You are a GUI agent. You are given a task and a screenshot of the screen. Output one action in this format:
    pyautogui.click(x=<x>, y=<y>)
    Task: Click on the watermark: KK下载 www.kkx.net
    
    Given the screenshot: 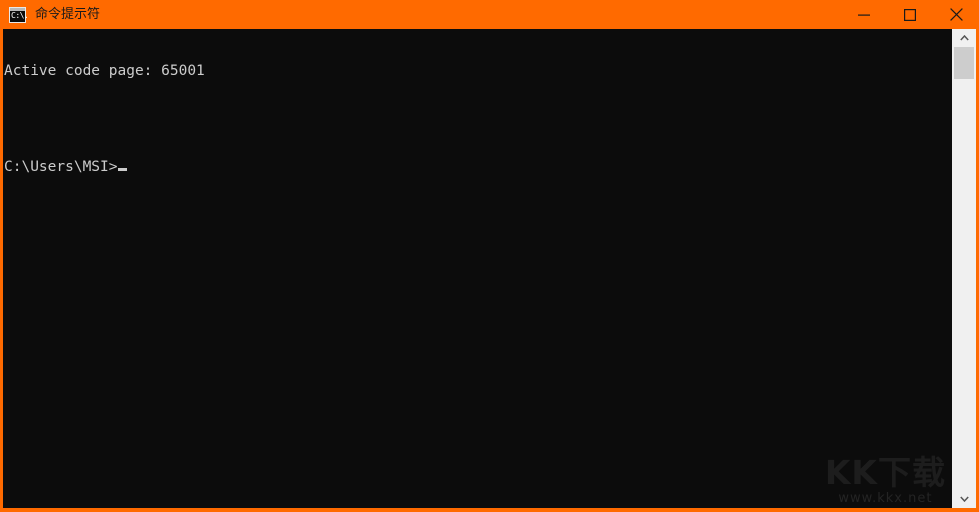 What is the action you would take?
    pyautogui.click(x=885, y=480)
    